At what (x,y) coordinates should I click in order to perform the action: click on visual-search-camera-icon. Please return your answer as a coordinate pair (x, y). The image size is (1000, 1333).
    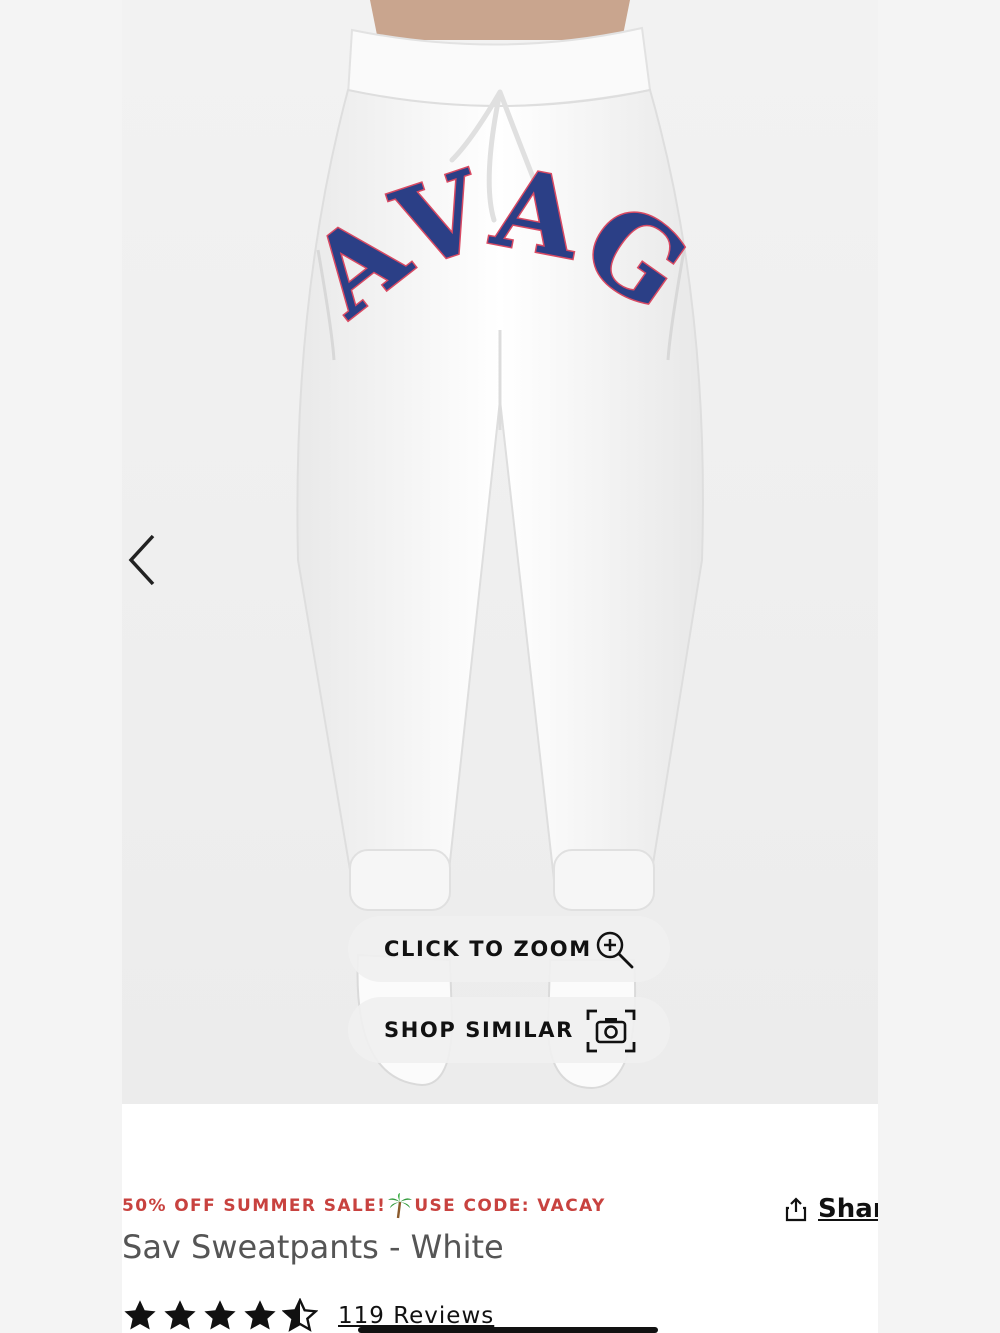
    Looking at the image, I should click on (611, 1031).